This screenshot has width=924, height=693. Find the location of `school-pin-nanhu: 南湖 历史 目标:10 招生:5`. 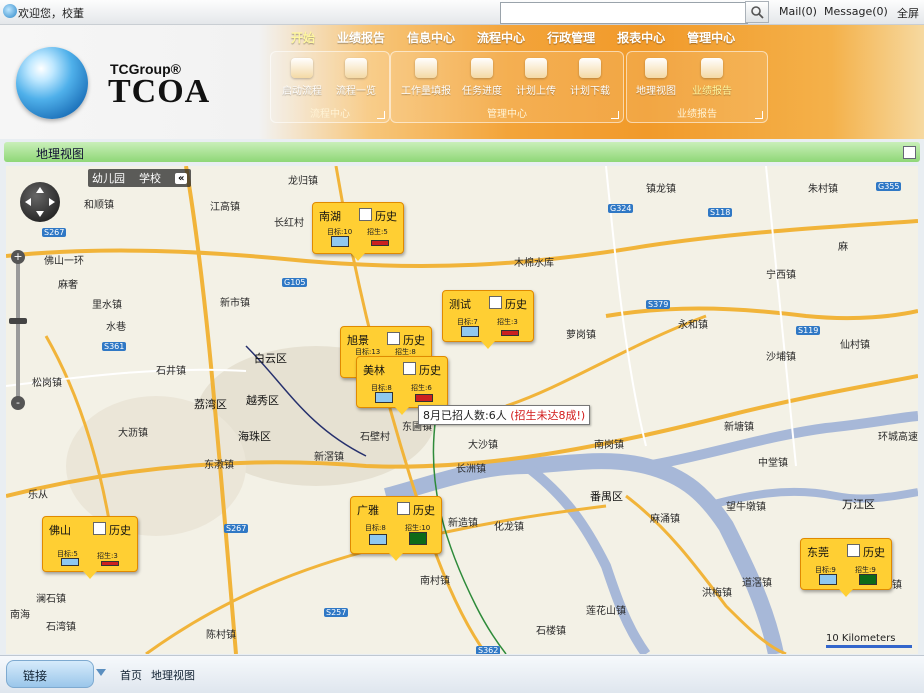

school-pin-nanhu: 南湖 历史 目标:10 招生:5 is located at coordinates (358, 231).